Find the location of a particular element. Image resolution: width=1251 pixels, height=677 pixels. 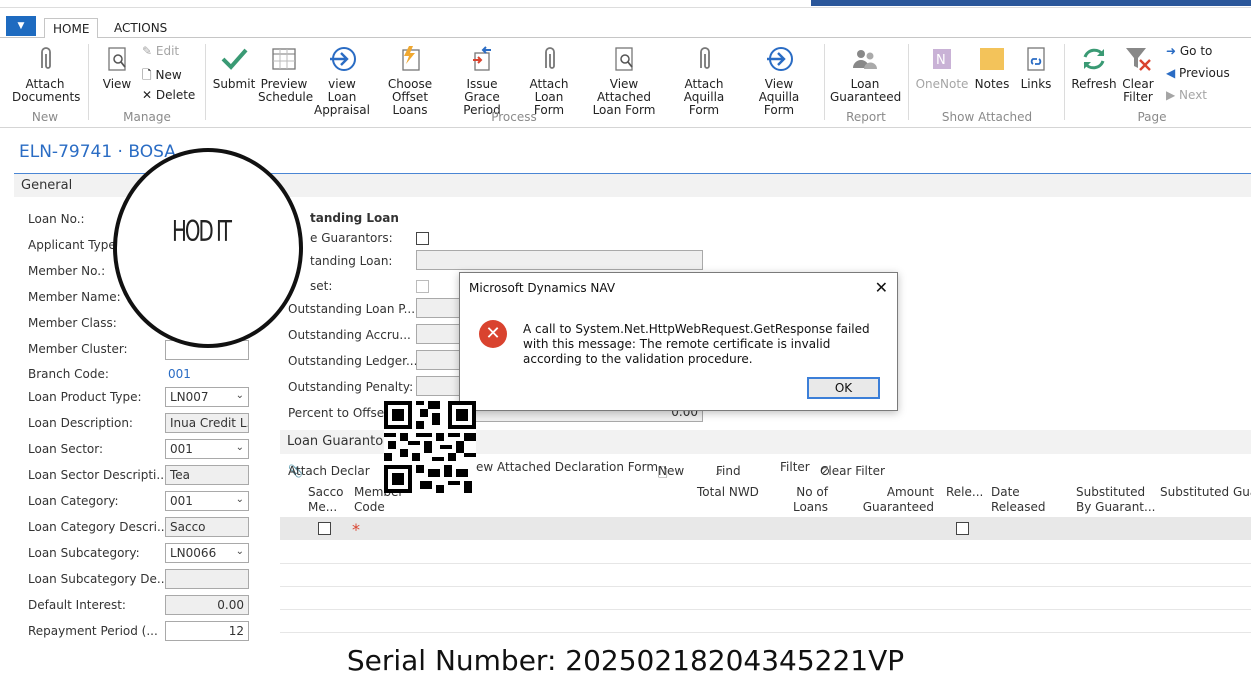

loan-sector-description-field: Tea is located at coordinates (207, 475).